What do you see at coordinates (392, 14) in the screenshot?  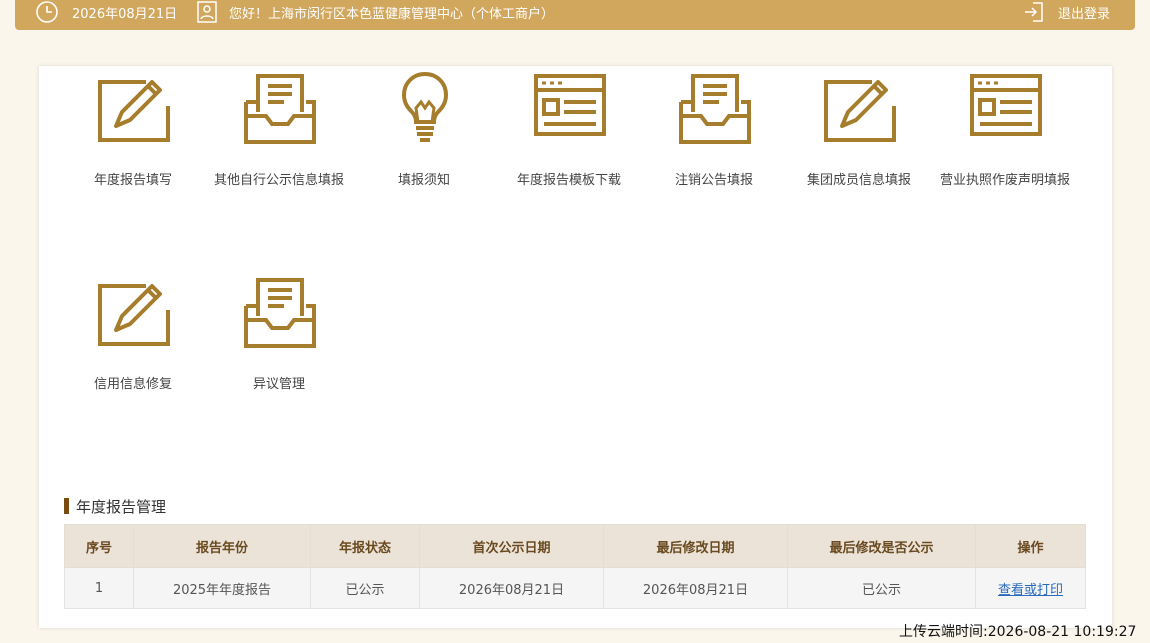 I see `greeting-text: 您好！上海市闵行区本色蓝健康管理中心（个体工商户）` at bounding box center [392, 14].